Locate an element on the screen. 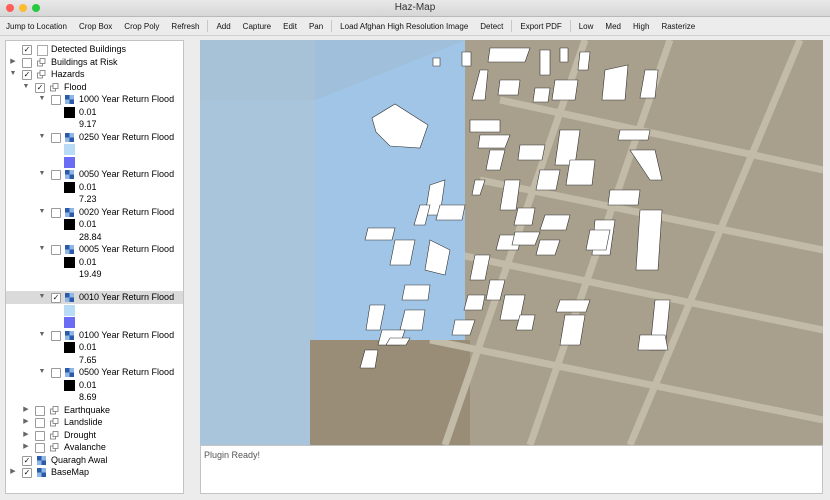  tree-row-flood-layer: ▼ 0250 Year Return Flood is located at coordinates (94, 137).